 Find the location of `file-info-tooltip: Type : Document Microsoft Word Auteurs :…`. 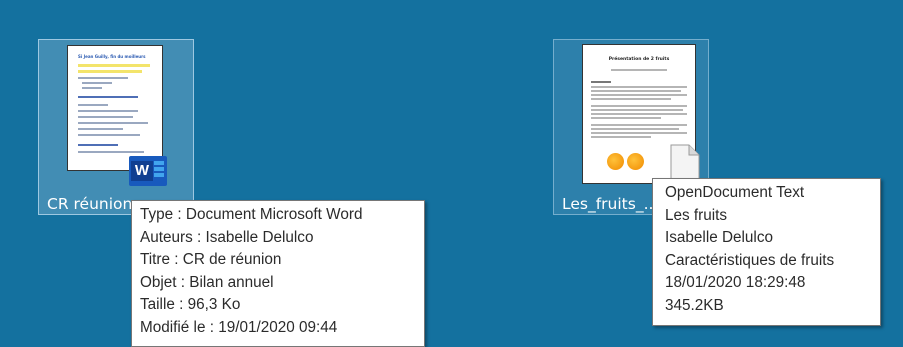

file-info-tooltip: Type : Document Microsoft Word Auteurs :… is located at coordinates (278, 273).